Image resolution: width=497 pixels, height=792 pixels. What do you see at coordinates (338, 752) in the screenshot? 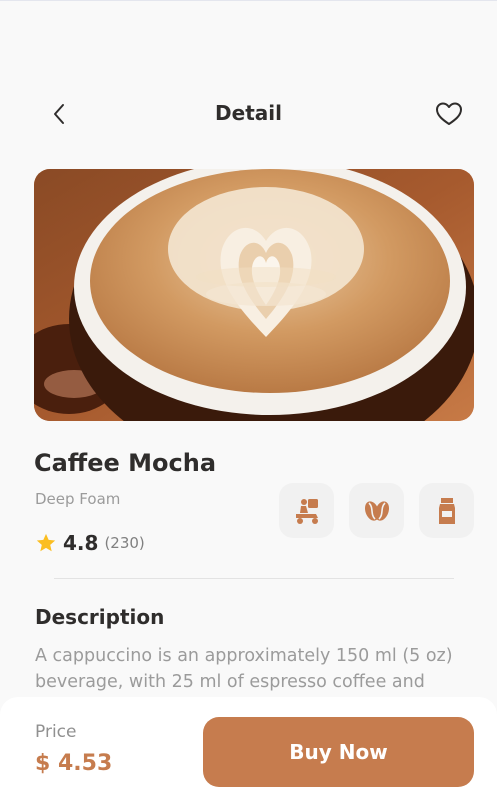
I see `buy-now-button: Buy Now` at bounding box center [338, 752].